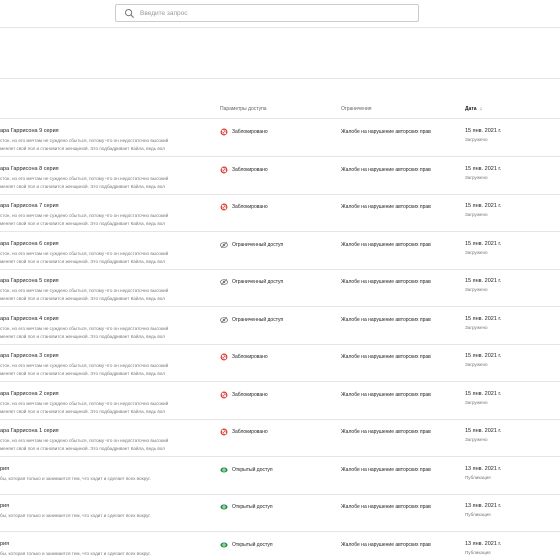 The image size is (560, 560). What do you see at coordinates (29, 131) in the screenshot?
I see `video-title: ара Гаррисона 9 серия` at bounding box center [29, 131].